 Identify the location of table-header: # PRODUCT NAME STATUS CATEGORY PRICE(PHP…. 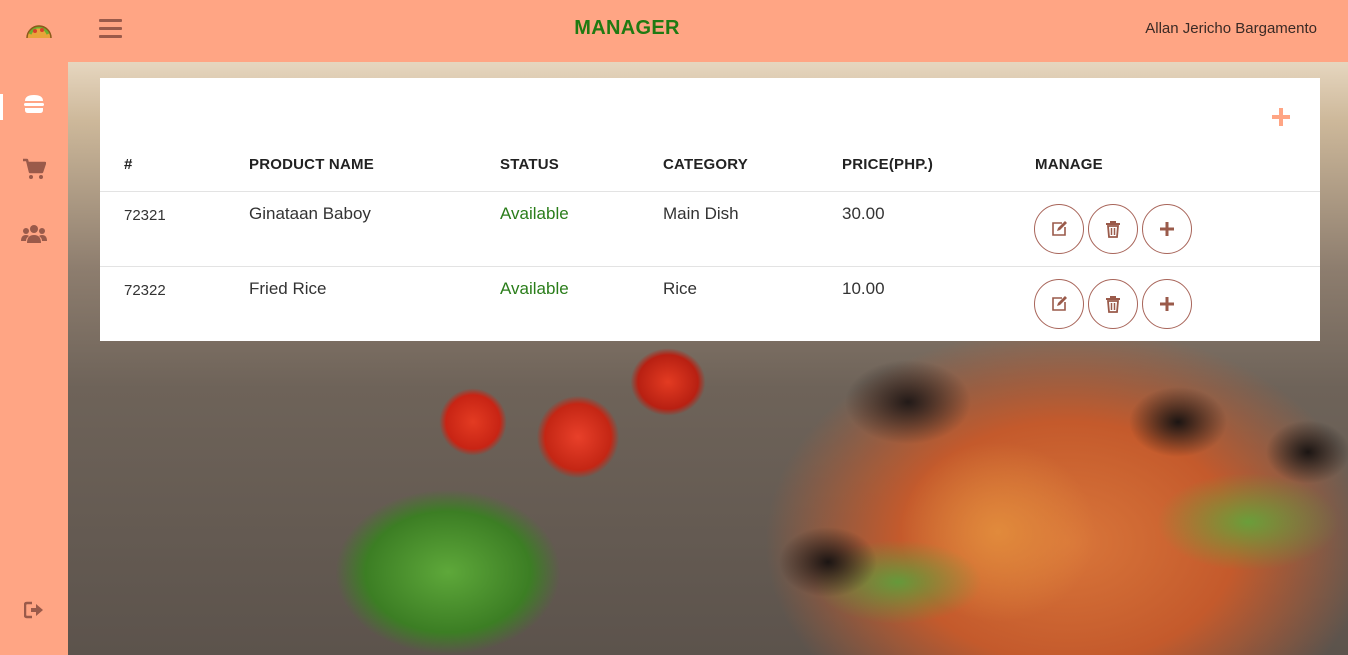
(710, 174).